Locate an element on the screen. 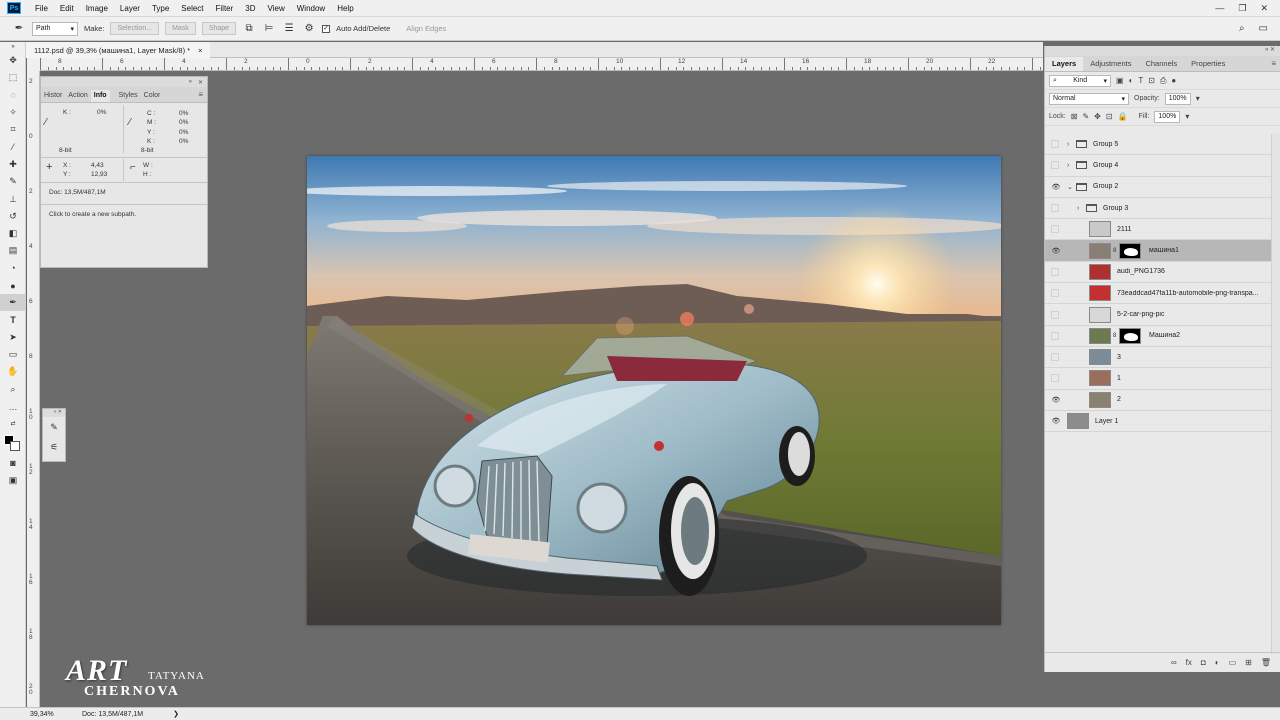 This screenshot has width=1280, height=720. layer-name: 1 is located at coordinates (1192, 378).